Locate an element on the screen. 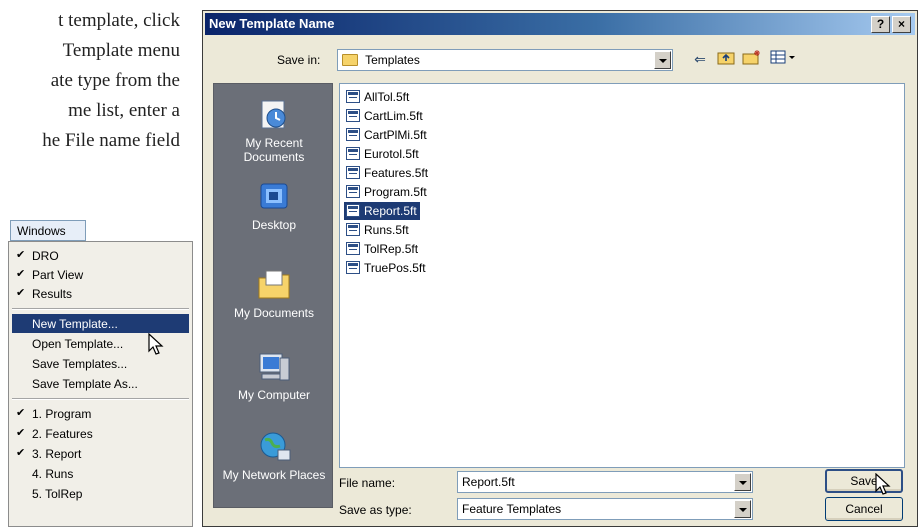 The height and width of the screenshot is (527, 918). list-item: Features.5ft is located at coordinates (387, 173).